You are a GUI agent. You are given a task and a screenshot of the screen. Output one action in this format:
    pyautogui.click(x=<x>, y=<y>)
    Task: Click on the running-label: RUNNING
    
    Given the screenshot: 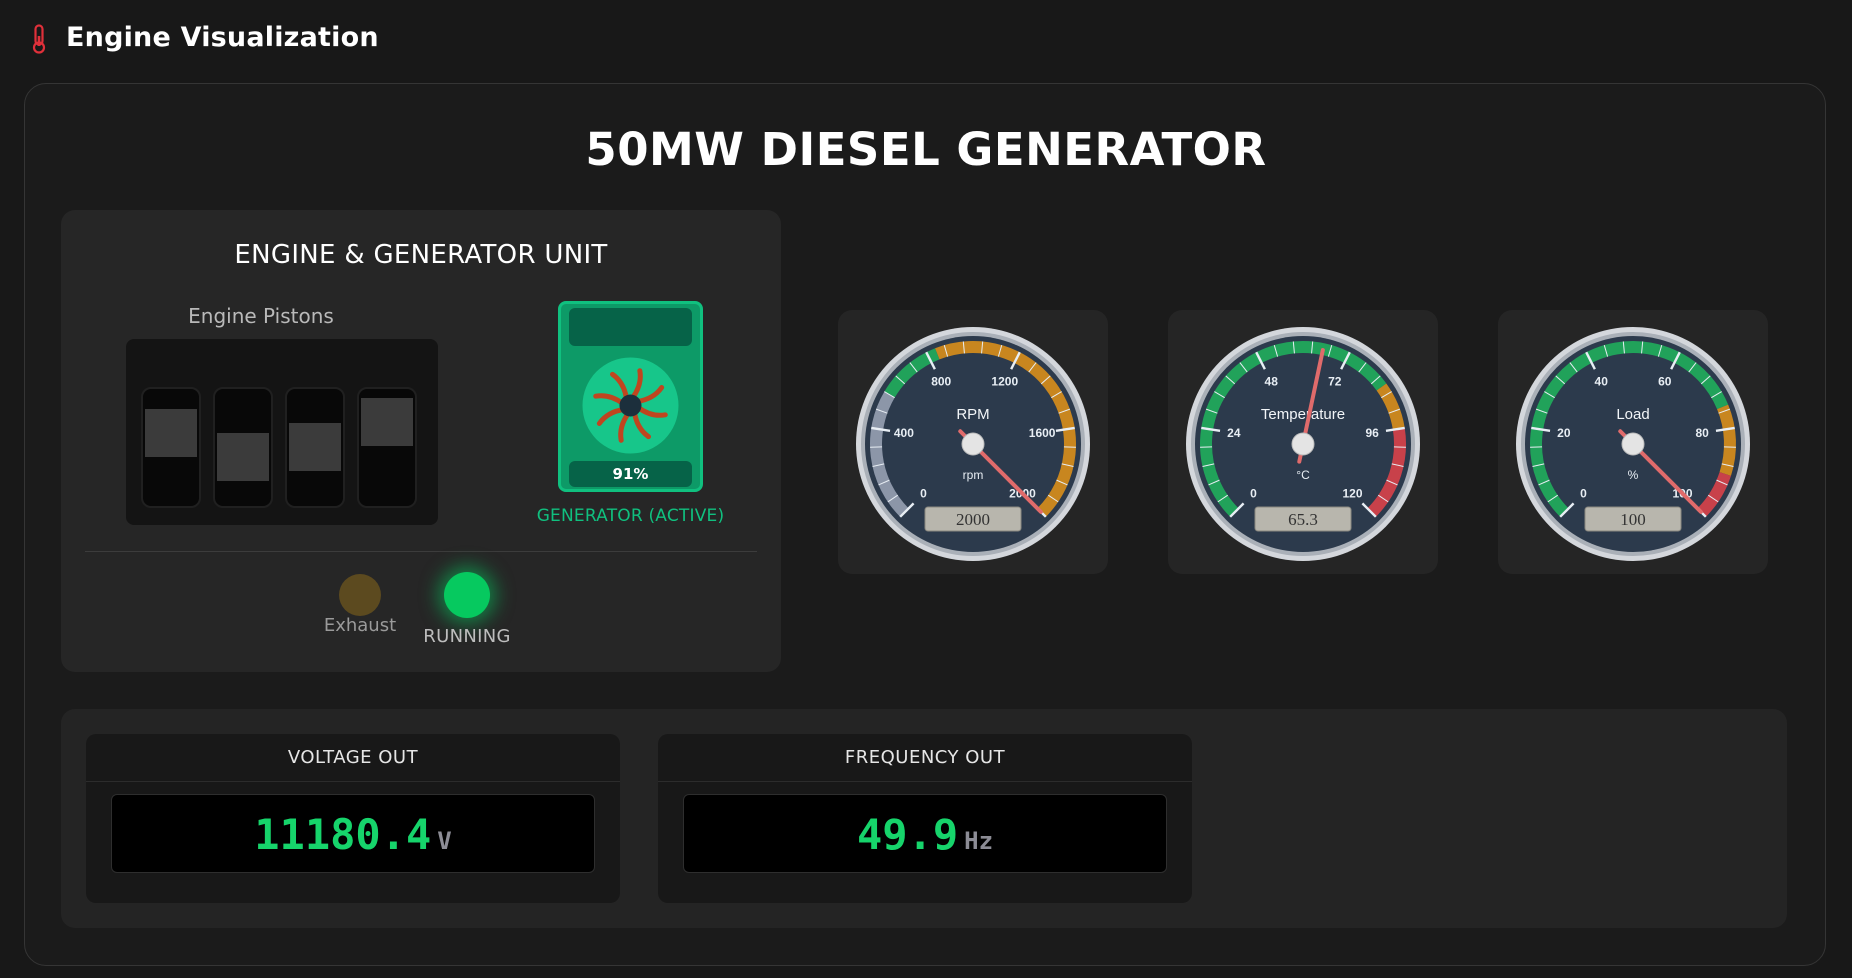 What is the action you would take?
    pyautogui.click(x=467, y=636)
    